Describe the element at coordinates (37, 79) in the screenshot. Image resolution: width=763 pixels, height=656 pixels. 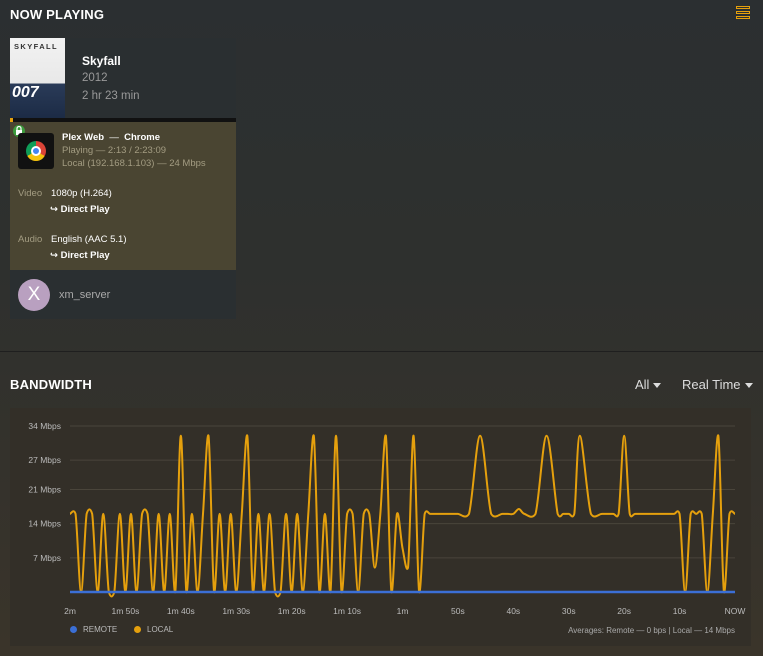
I see `poster-image: SKYFALL 007` at that location.